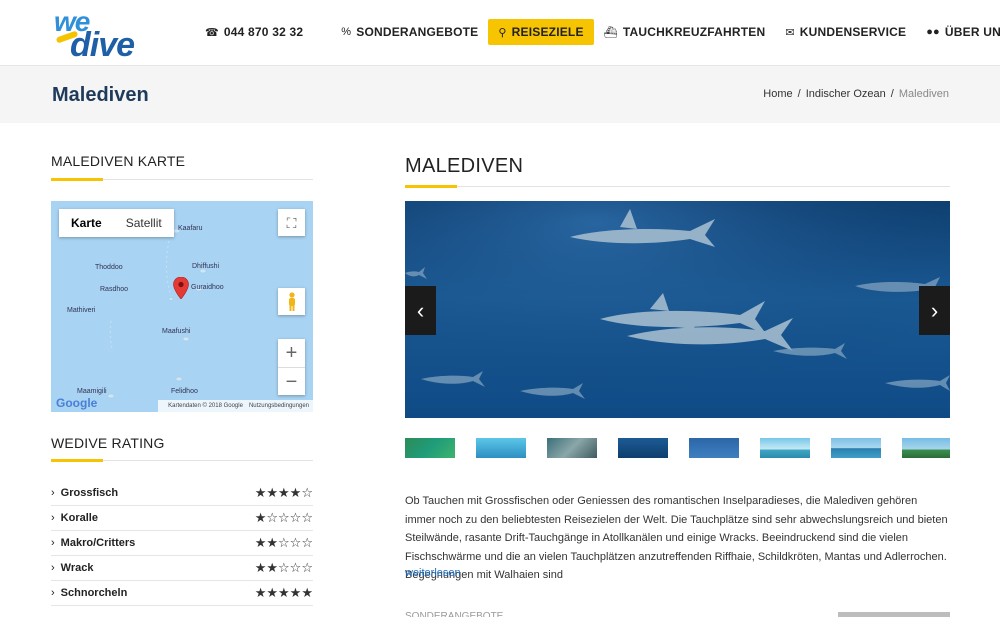 The image size is (1000, 617). What do you see at coordinates (283, 593) in the screenshot?
I see `star-rating: ★★★★★` at bounding box center [283, 593].